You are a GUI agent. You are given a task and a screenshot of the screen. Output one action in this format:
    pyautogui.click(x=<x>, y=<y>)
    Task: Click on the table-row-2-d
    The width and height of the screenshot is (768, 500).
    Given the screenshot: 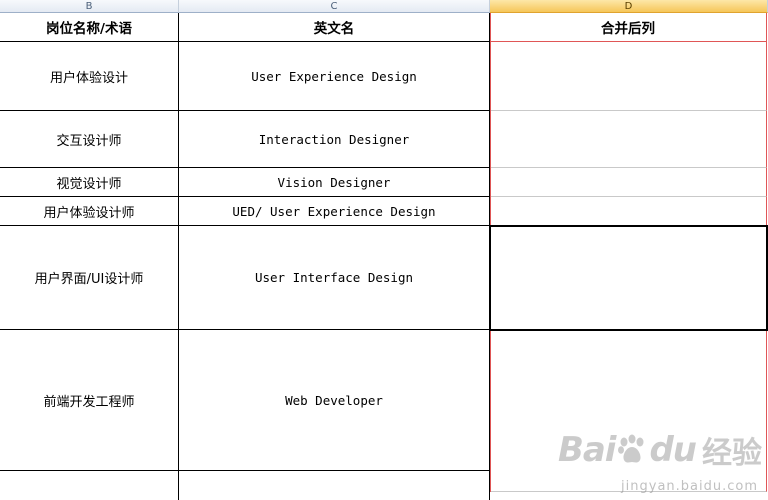 What is the action you would take?
    pyautogui.click(x=628, y=139)
    